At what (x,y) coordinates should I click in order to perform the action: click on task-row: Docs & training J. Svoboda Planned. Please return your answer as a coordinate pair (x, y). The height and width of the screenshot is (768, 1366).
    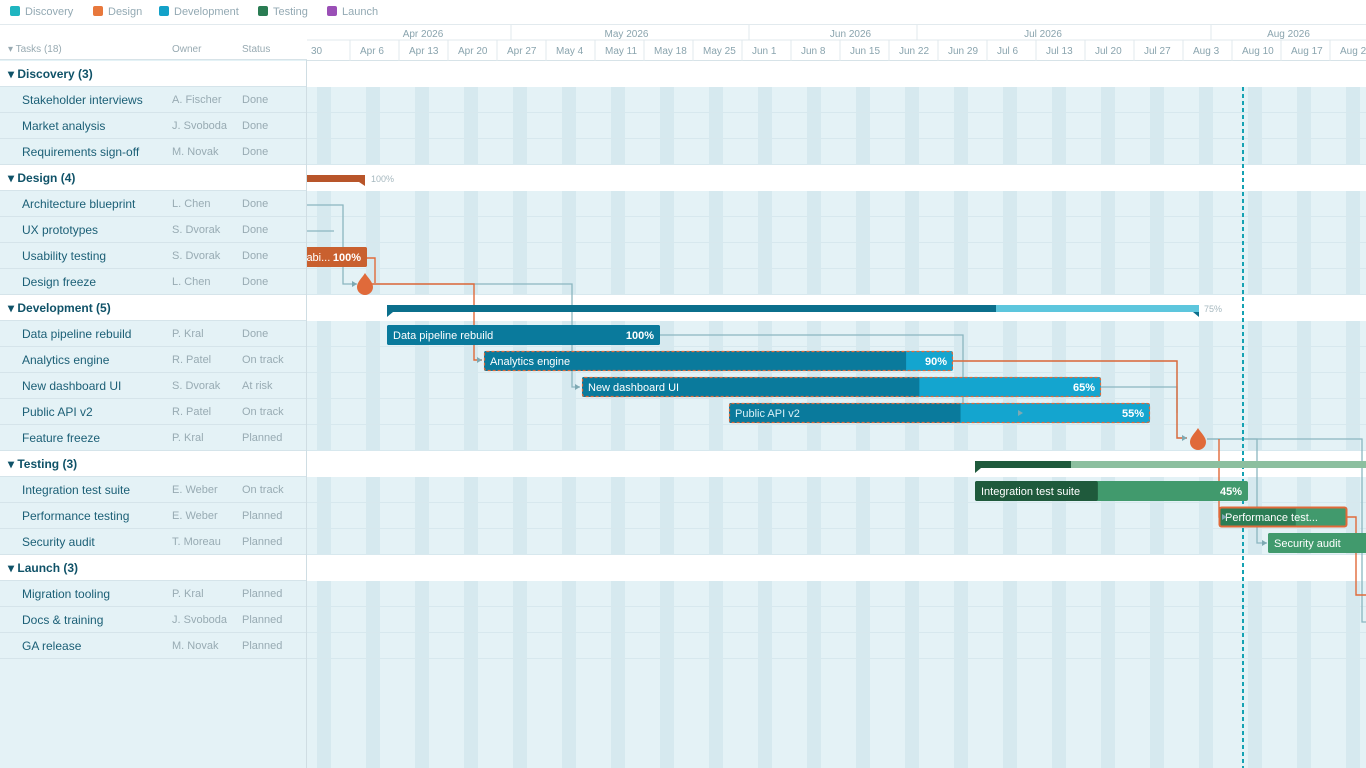
    Looking at the image, I should click on (153, 620).